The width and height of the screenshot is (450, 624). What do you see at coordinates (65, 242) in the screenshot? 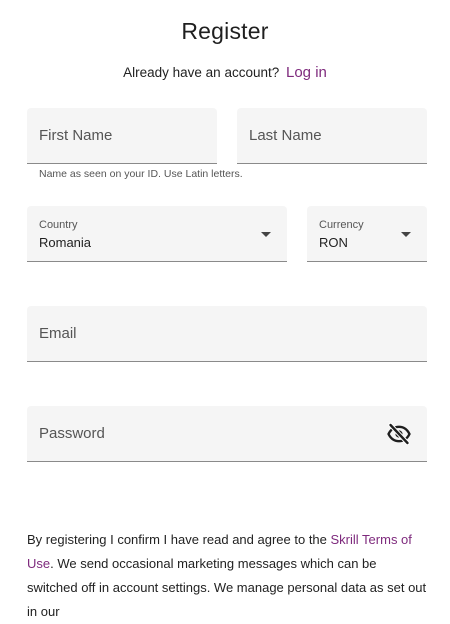
I see `country-value: Romania` at bounding box center [65, 242].